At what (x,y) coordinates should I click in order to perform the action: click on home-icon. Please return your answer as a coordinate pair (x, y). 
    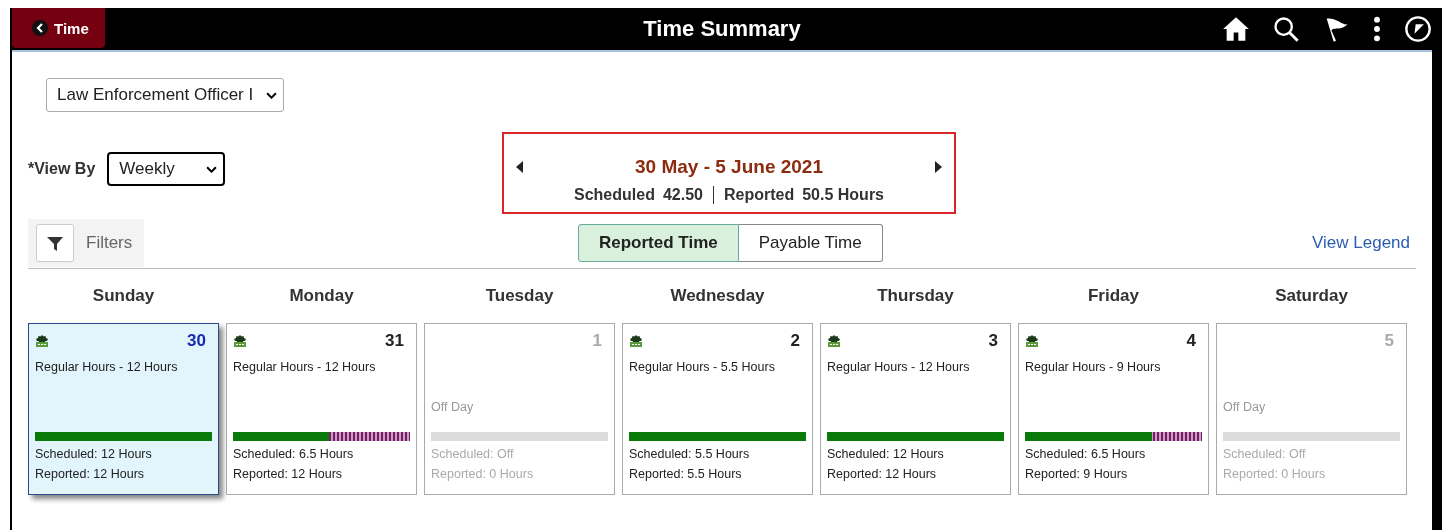
    Looking at the image, I should click on (1236, 29).